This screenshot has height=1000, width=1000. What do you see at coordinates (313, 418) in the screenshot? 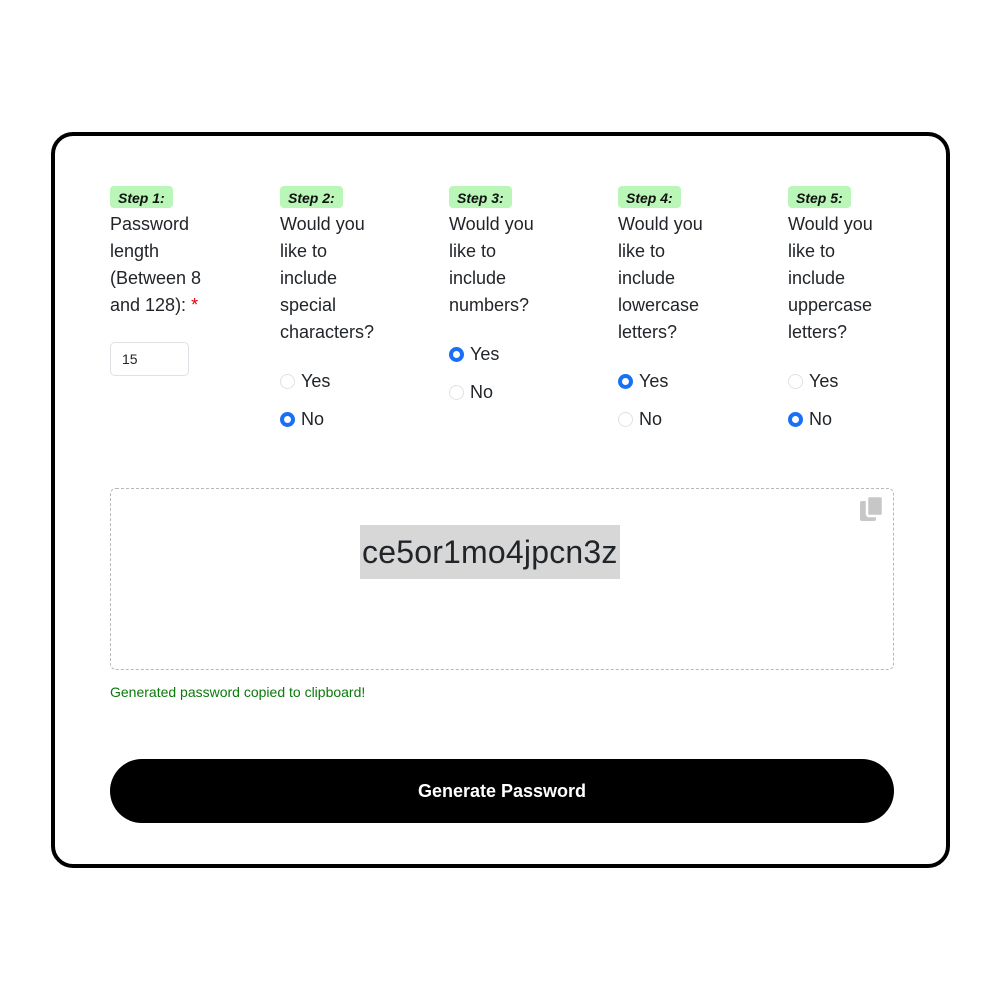
I see `step-2-no-label: No` at bounding box center [313, 418].